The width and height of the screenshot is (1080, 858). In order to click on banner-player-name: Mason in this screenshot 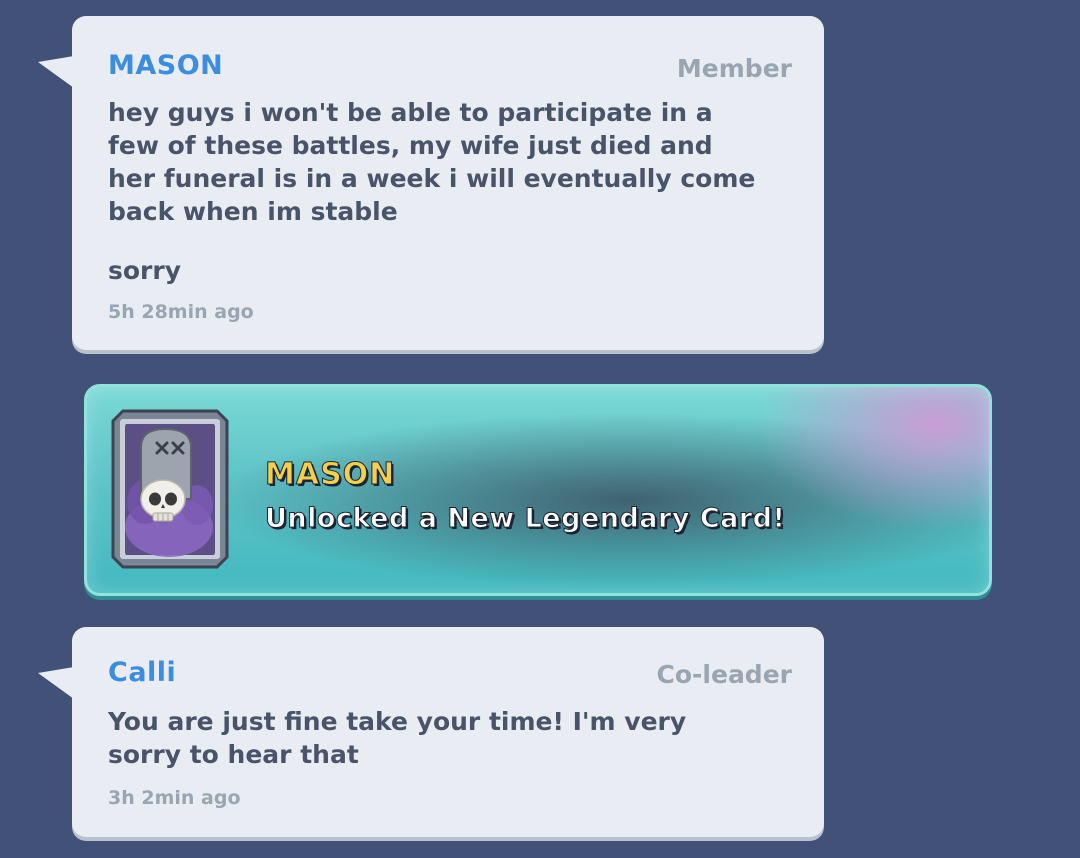, I will do `click(330, 475)`.